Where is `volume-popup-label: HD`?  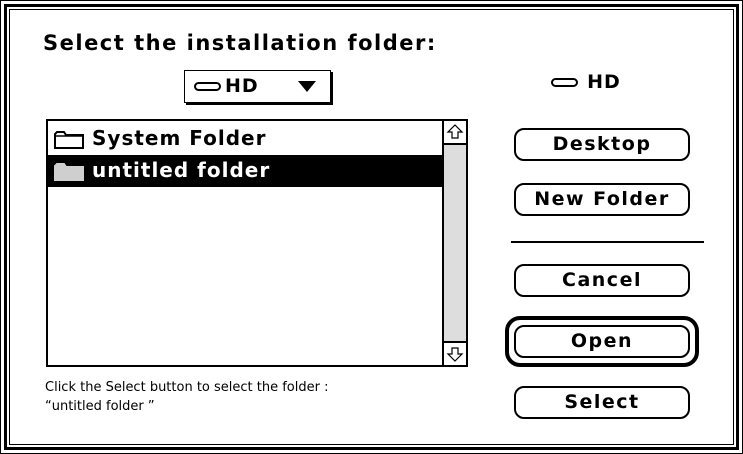 volume-popup-label: HD is located at coordinates (242, 86).